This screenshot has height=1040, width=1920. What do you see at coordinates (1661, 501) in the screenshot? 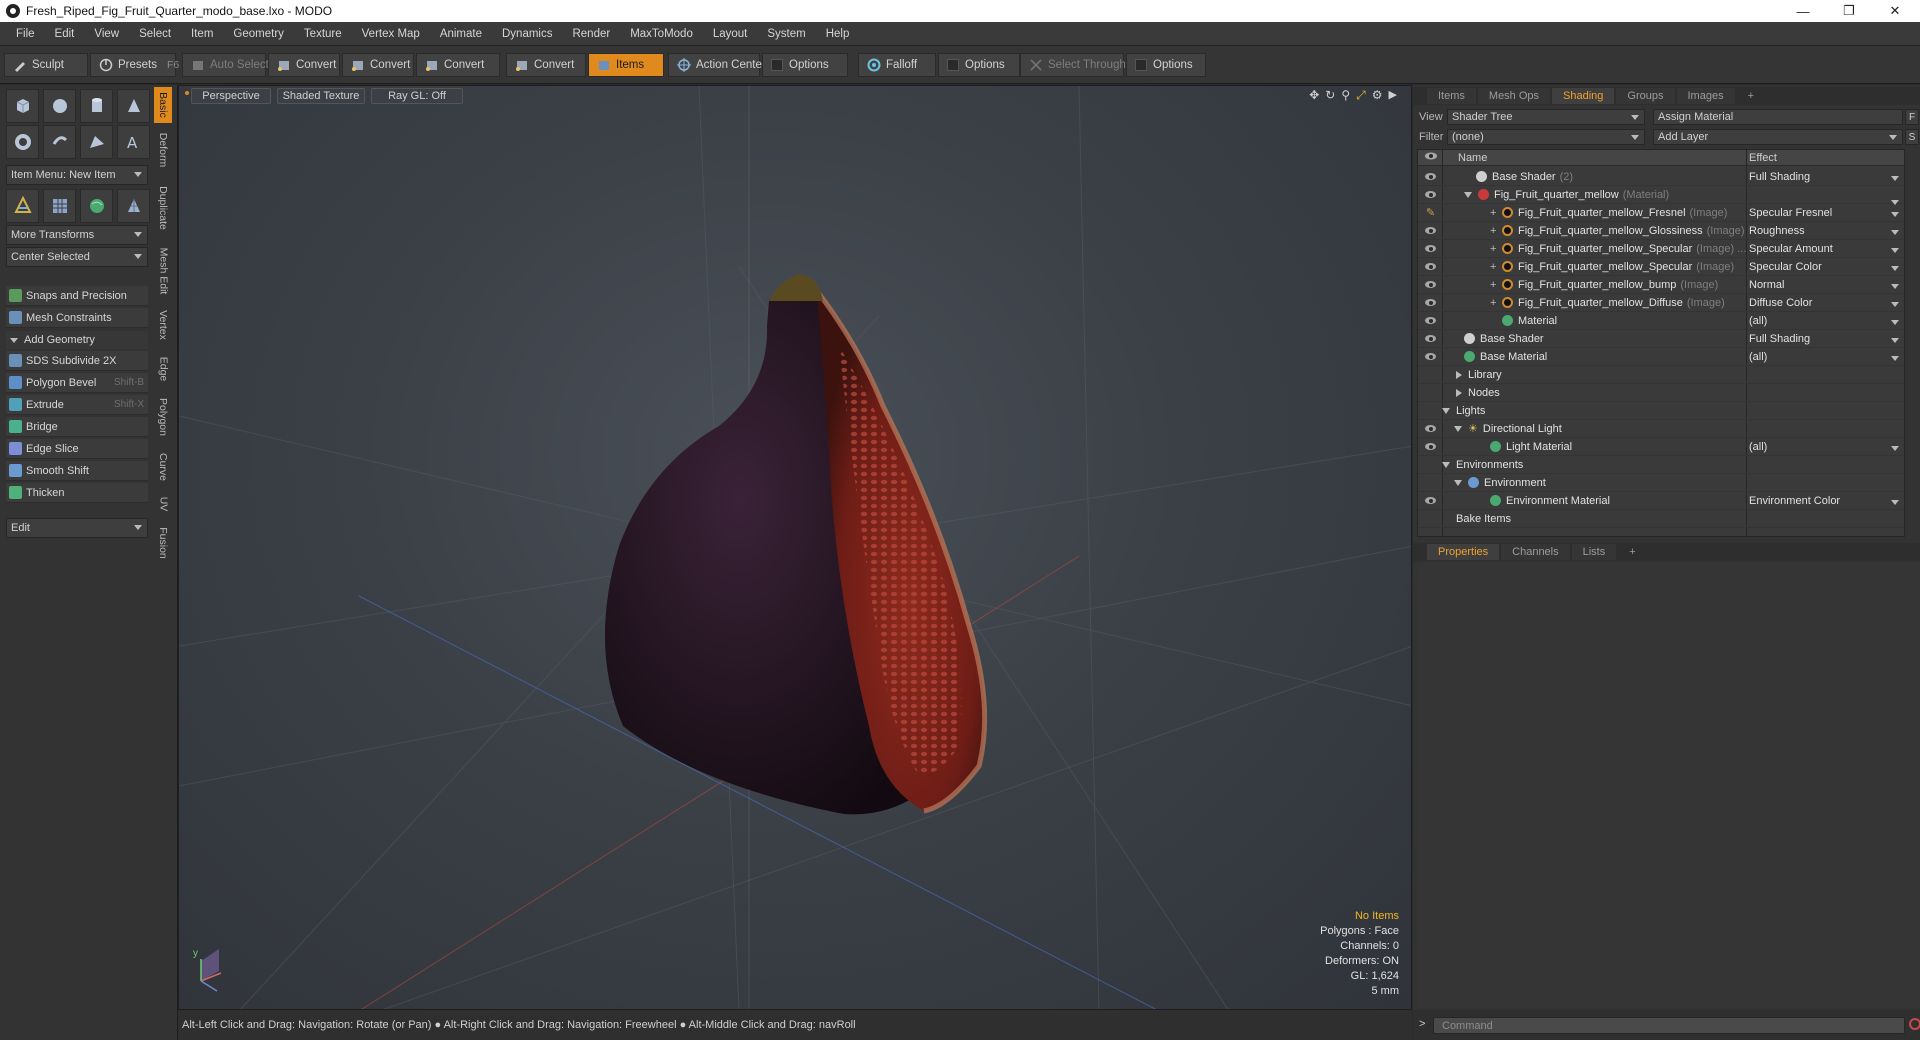
I see `tree-row-environment-material: Environment Material Environment Color` at bounding box center [1661, 501].